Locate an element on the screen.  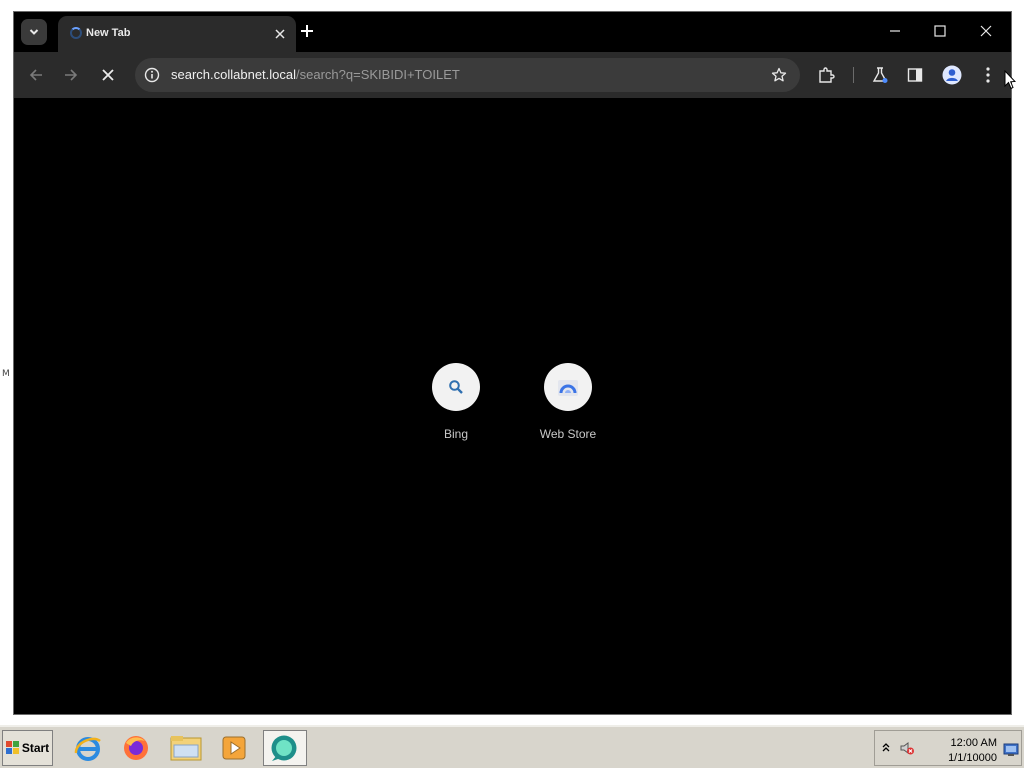
bookmark-button is located at coordinates (779, 75).